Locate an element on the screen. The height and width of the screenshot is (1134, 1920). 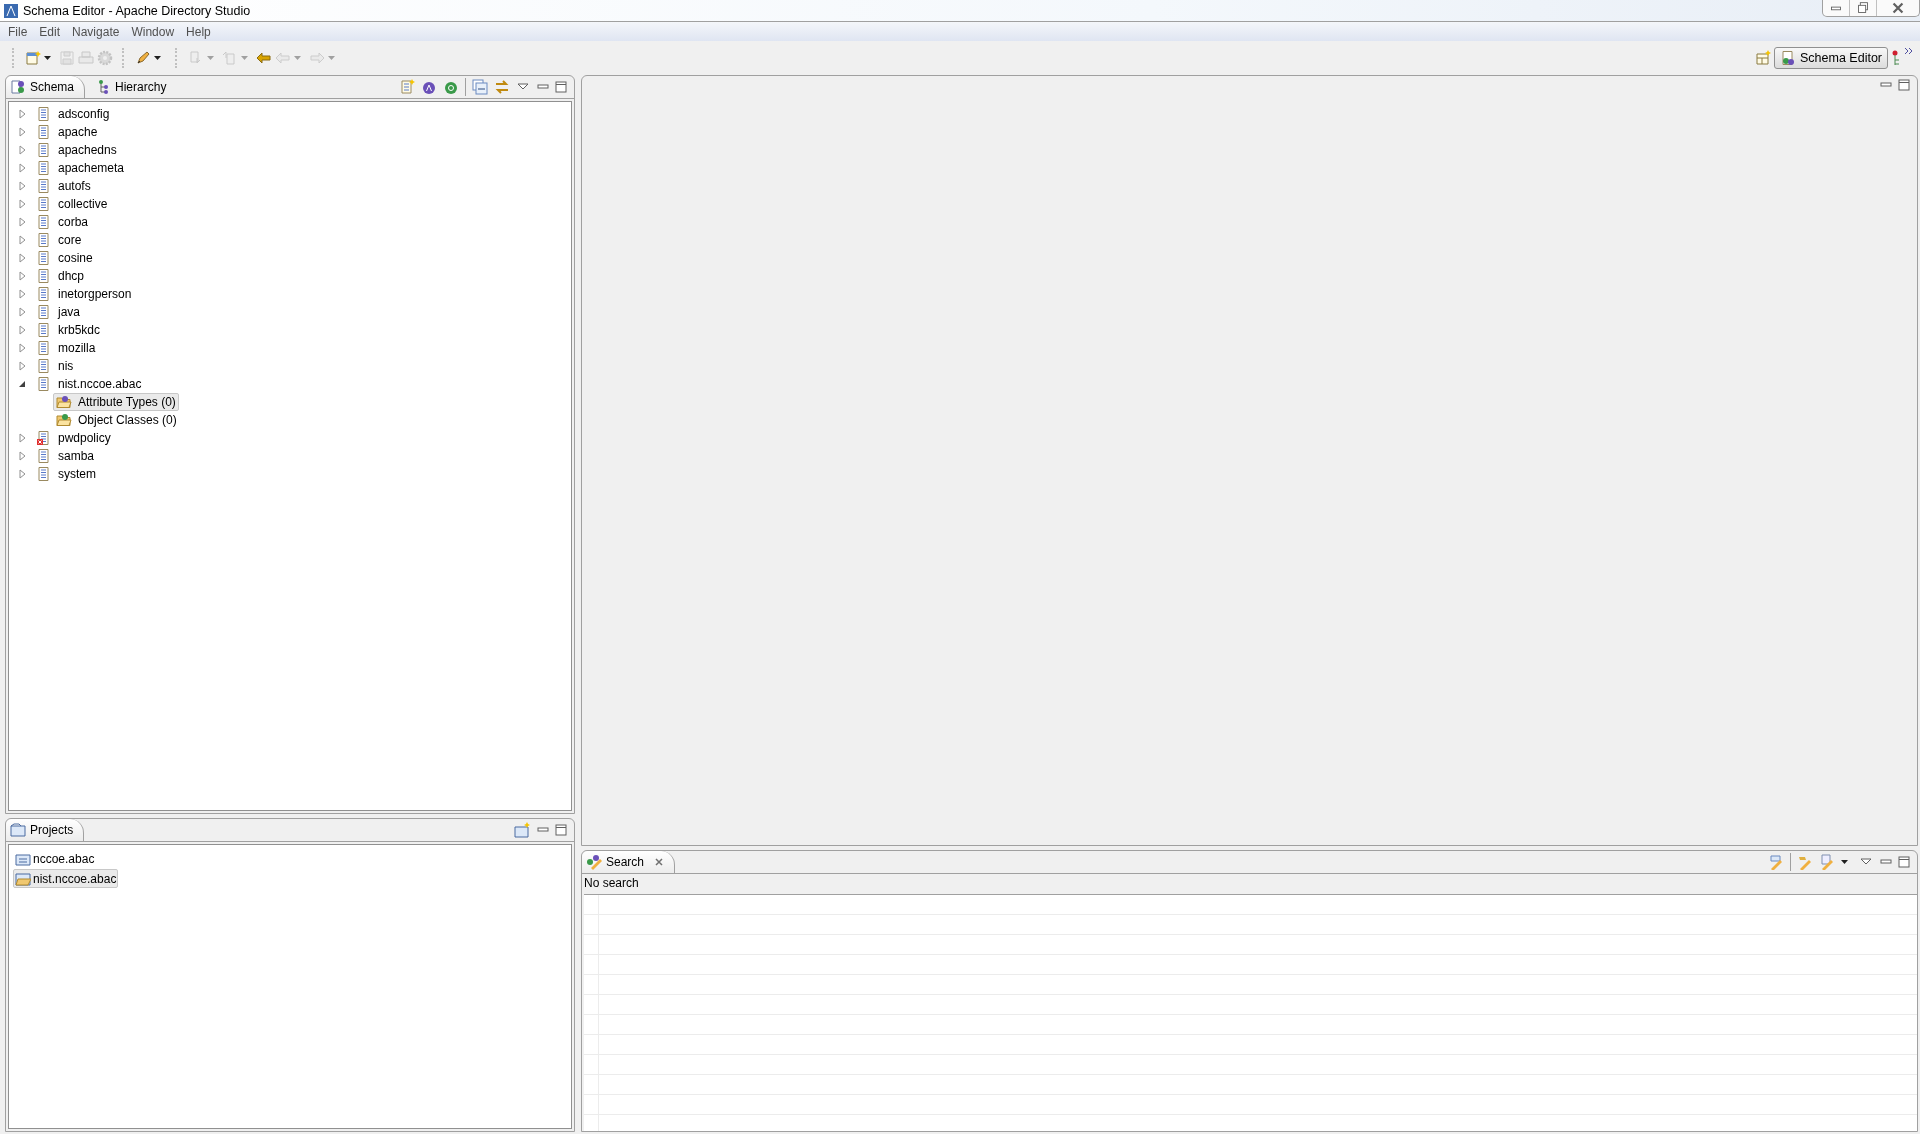
clear-search-icon is located at coordinates (1776, 862).